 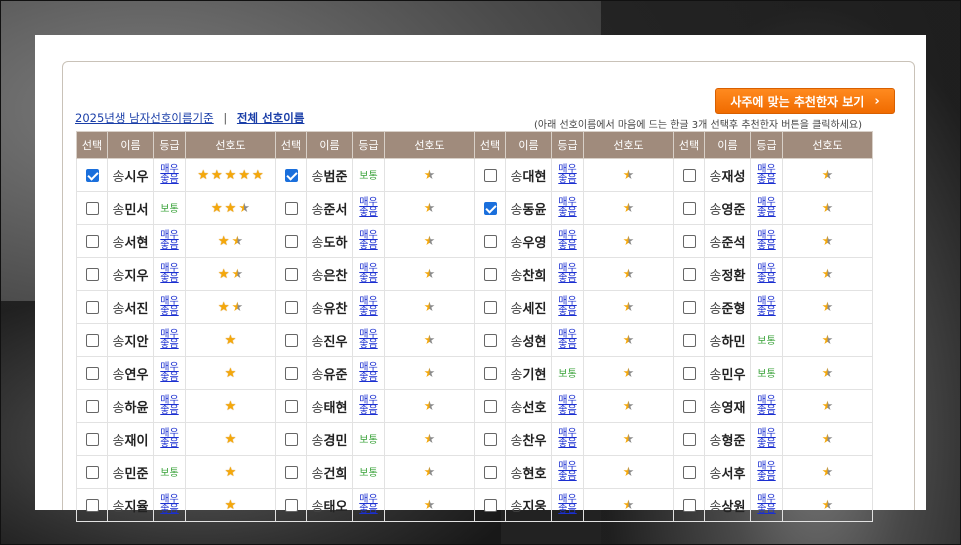 What do you see at coordinates (528, 472) in the screenshot?
I see `name-cell: 송현호` at bounding box center [528, 472].